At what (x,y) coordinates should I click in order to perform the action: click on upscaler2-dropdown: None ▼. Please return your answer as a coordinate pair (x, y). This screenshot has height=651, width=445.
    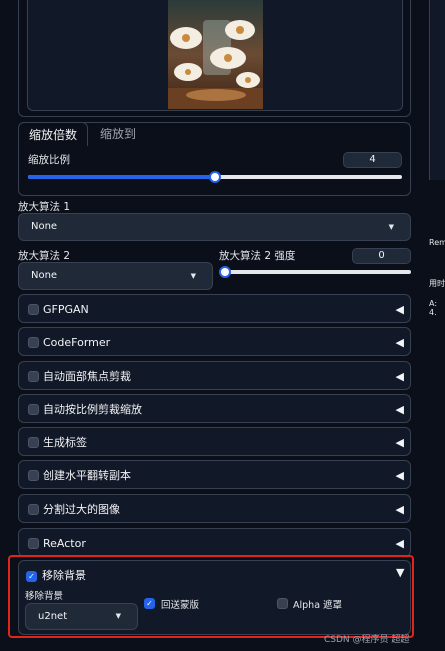
    Looking at the image, I should click on (115, 276).